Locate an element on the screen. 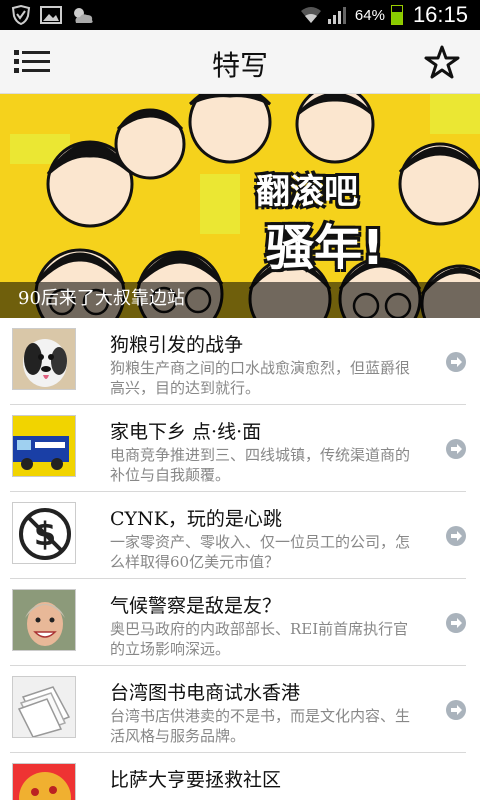 Image resolution: width=480 pixels, height=800 pixels. list-item: 家电下乡 点·线·面 电商竞争推进到三、四线城镇，传统渠道商的补位与自我颠覆。 is located at coordinates (238, 448).